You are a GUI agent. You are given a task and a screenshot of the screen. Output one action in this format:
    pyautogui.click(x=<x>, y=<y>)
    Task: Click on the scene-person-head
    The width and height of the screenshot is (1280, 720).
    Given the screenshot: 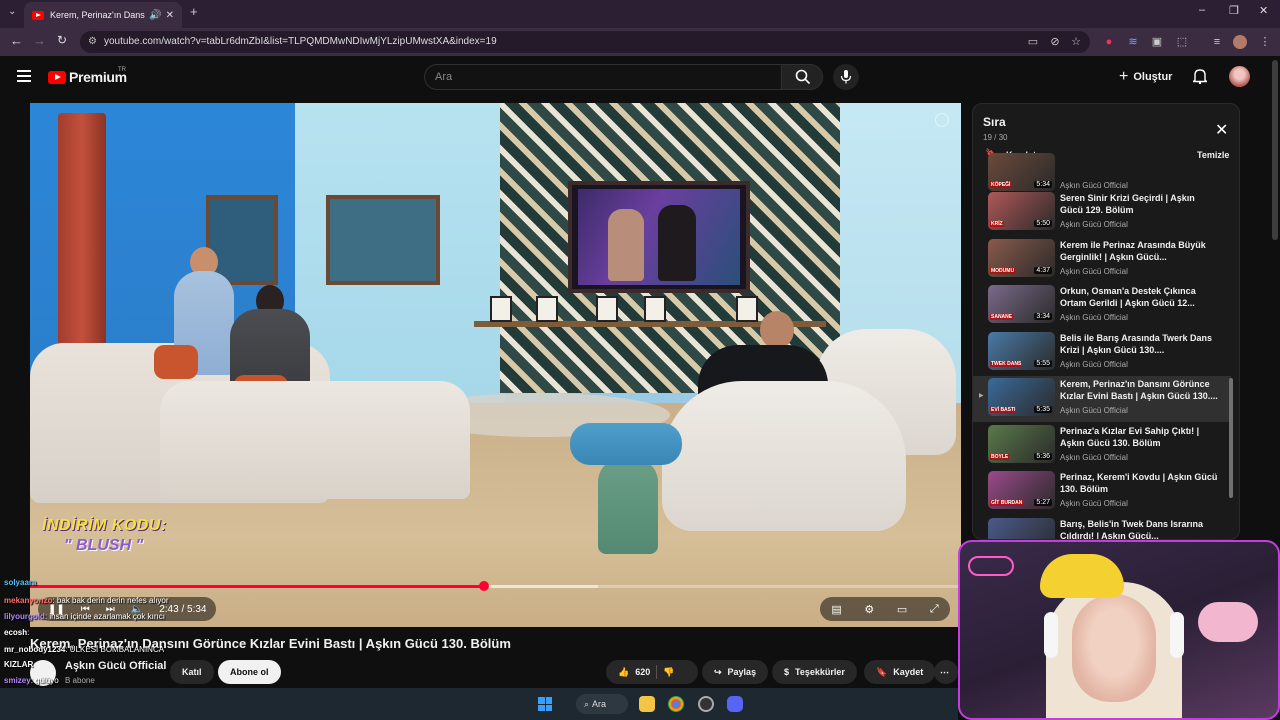 What is the action you would take?
    pyautogui.click(x=777, y=330)
    